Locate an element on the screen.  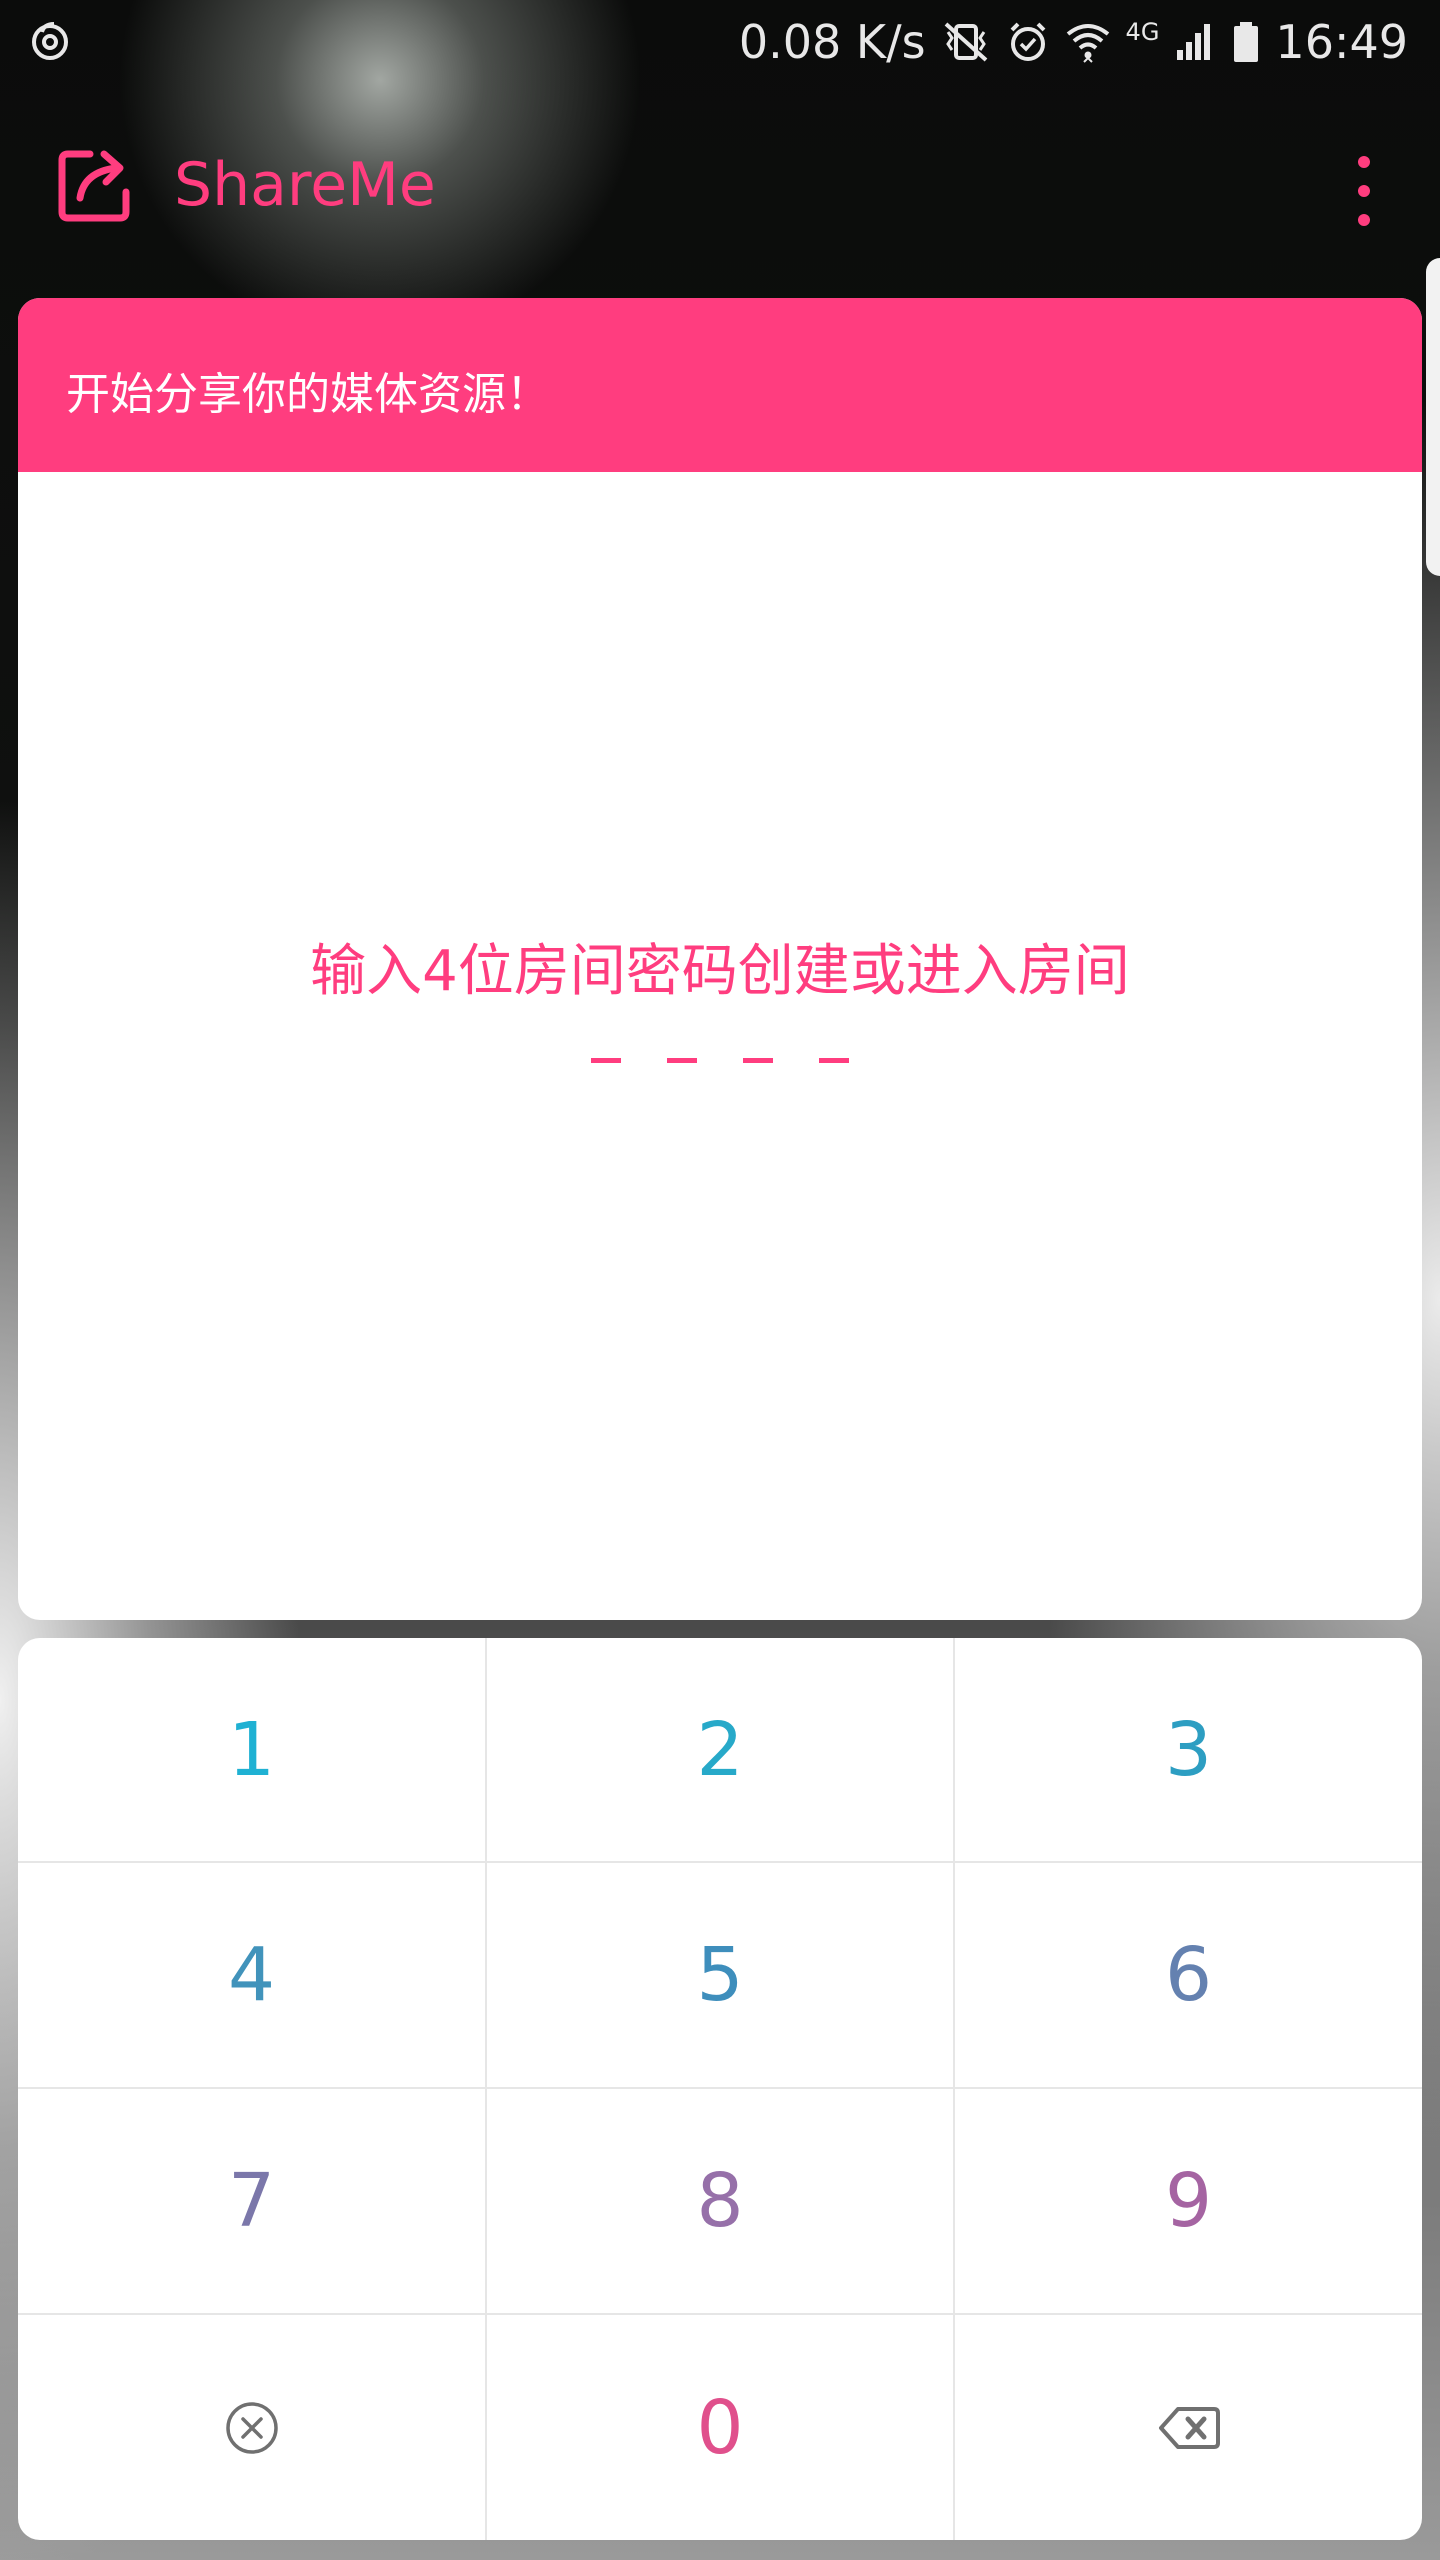
card-header: 开始分享你的媒体资源！ is located at coordinates (720, 385).